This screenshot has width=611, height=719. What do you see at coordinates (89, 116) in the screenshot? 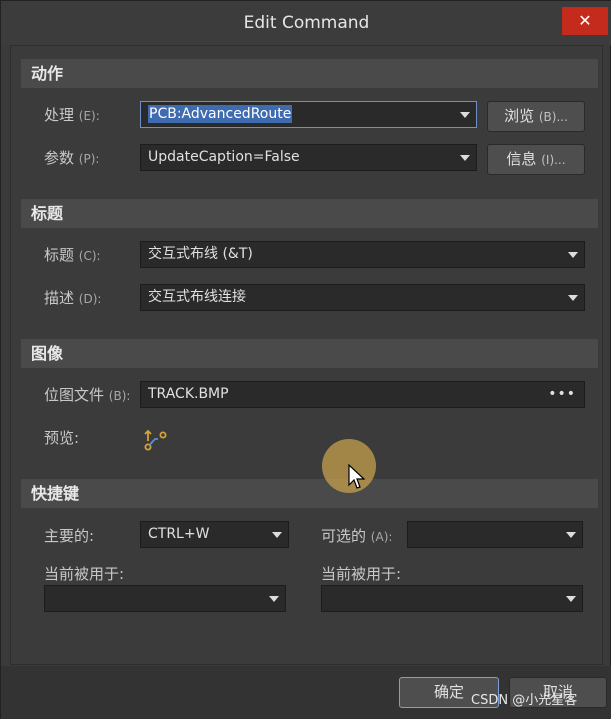
I see `process-label-accel: (E):` at bounding box center [89, 116].